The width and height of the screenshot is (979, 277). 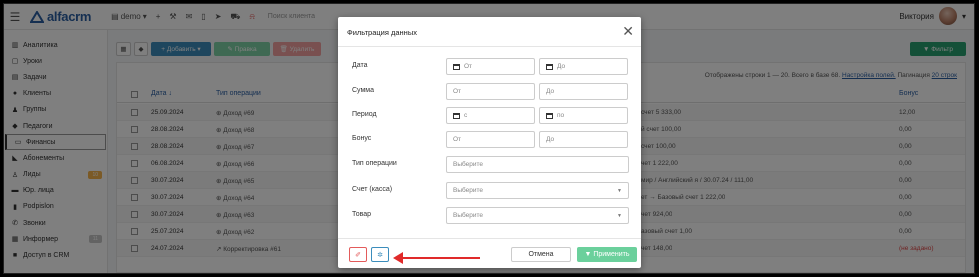 I want to click on close-icon: ✕, so click(x=628, y=31).